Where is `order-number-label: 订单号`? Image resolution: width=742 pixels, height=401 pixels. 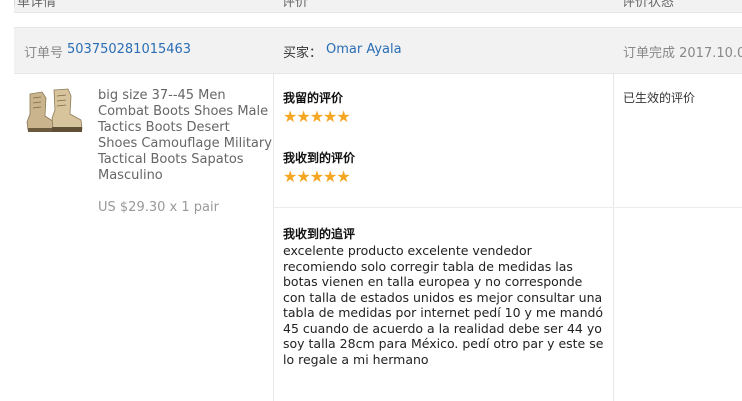 order-number-label: 订单号 is located at coordinates (44, 53).